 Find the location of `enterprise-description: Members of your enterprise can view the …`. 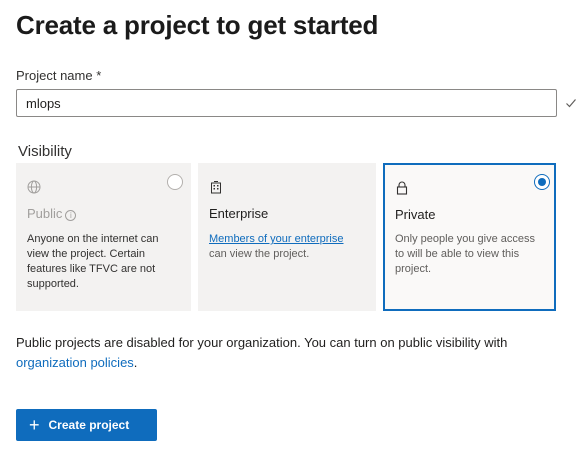

enterprise-description: Members of your enterprise can view the … is located at coordinates (285, 247).